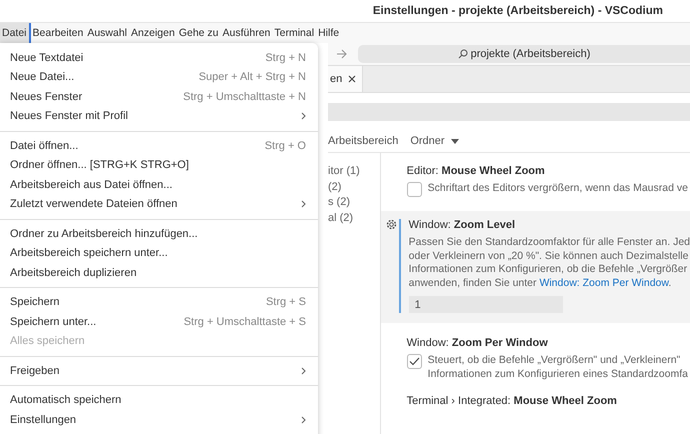 The height and width of the screenshot is (434, 690). What do you see at coordinates (294, 33) in the screenshot?
I see `menu-bar-item: Terminal` at bounding box center [294, 33].